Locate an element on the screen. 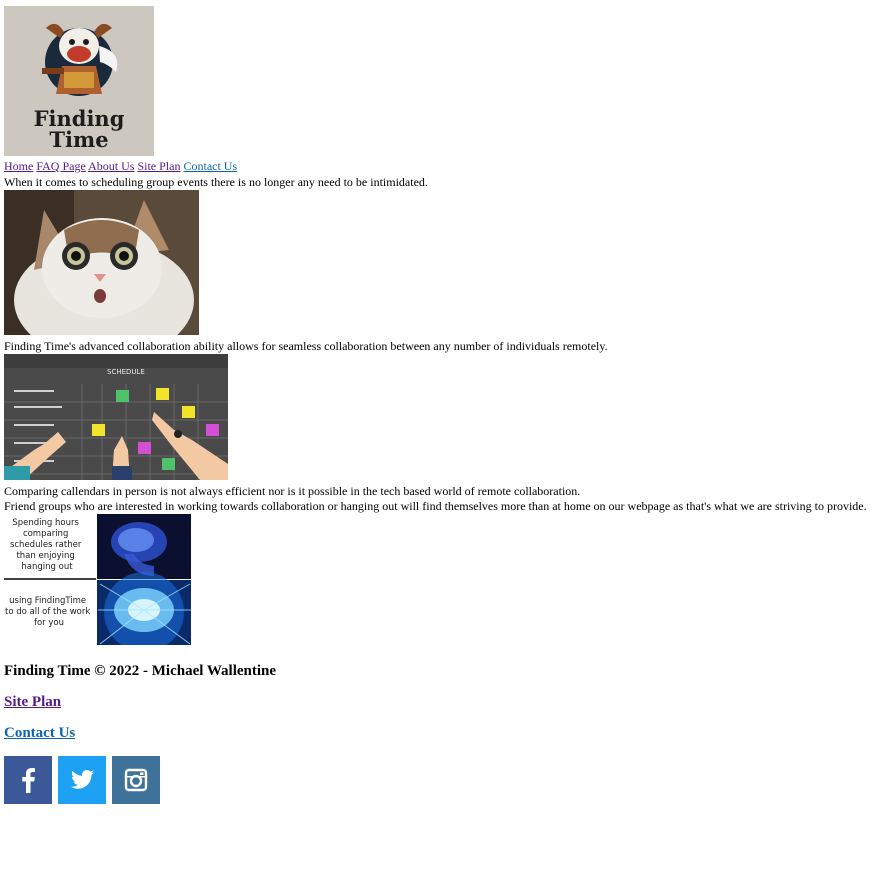 This screenshot has height=876, width=883. mascot-illustration is located at coordinates (80, 59).